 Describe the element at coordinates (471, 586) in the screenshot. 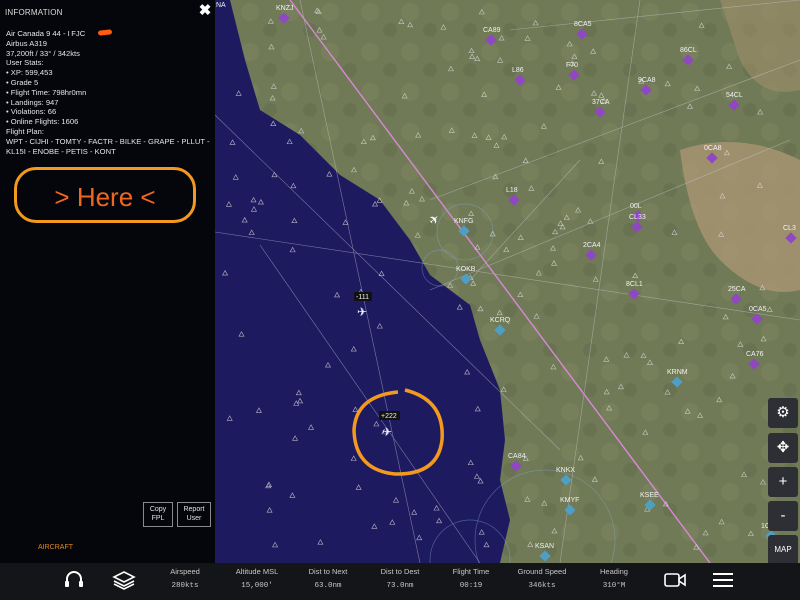

I see `stat-value: 00:19` at that location.